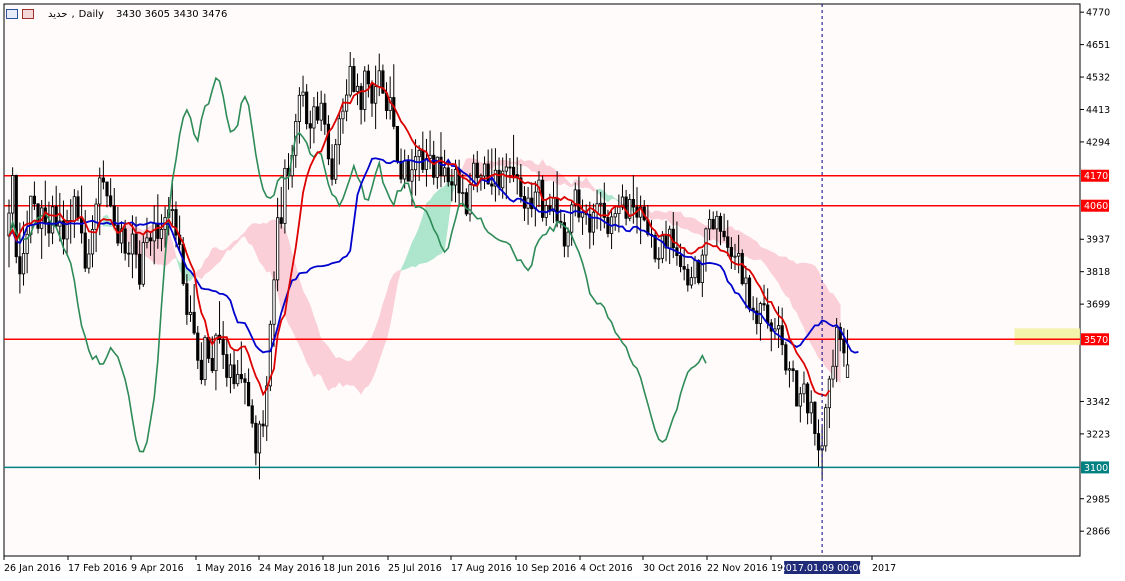 This screenshot has height=581, width=1125. I want to click on time-tick-label: 17 Aug 2016, so click(481, 568).